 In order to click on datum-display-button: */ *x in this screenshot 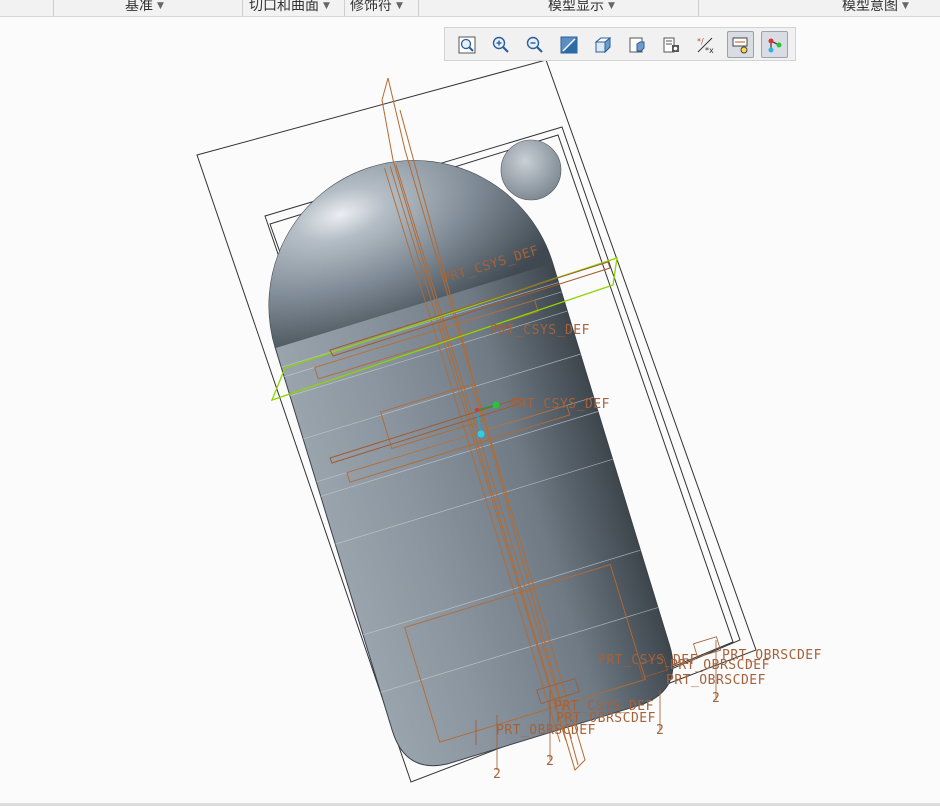, I will do `click(704, 44)`.